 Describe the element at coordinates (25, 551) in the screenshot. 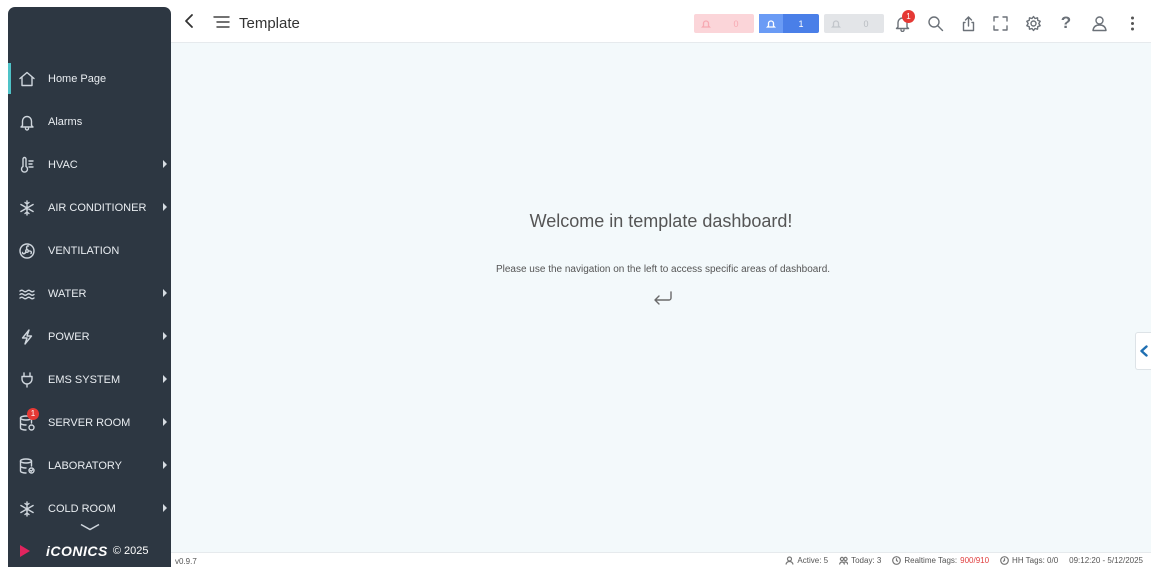

I see `brand-logo-icon` at that location.